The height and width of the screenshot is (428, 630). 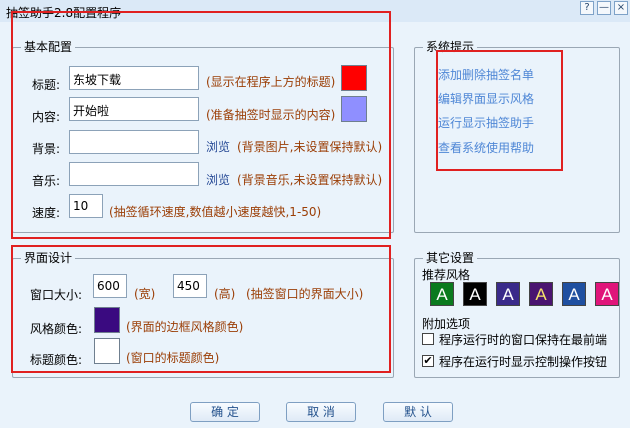 What do you see at coordinates (587, 8) in the screenshot?
I see `help-icon: ?` at bounding box center [587, 8].